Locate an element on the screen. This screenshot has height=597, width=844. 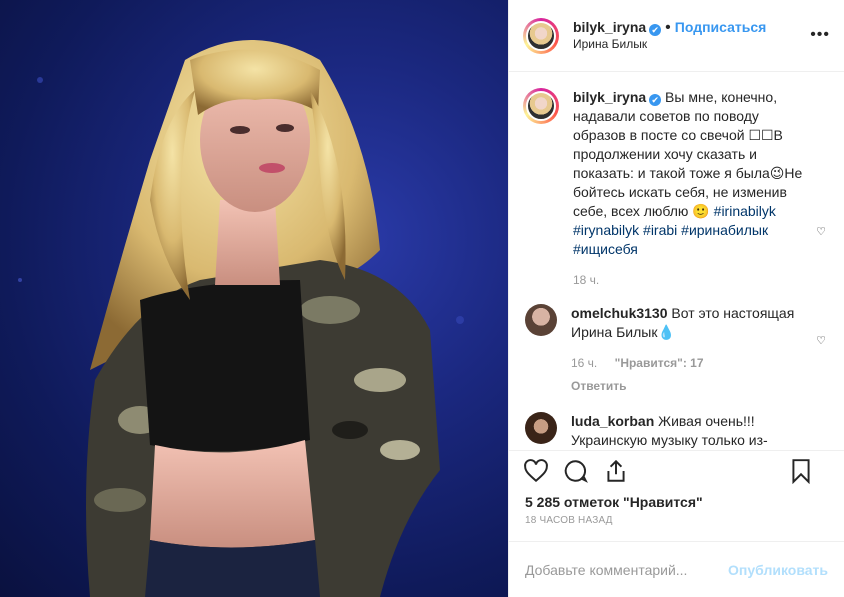
more-options-icon: ••• is located at coordinates (820, 35).